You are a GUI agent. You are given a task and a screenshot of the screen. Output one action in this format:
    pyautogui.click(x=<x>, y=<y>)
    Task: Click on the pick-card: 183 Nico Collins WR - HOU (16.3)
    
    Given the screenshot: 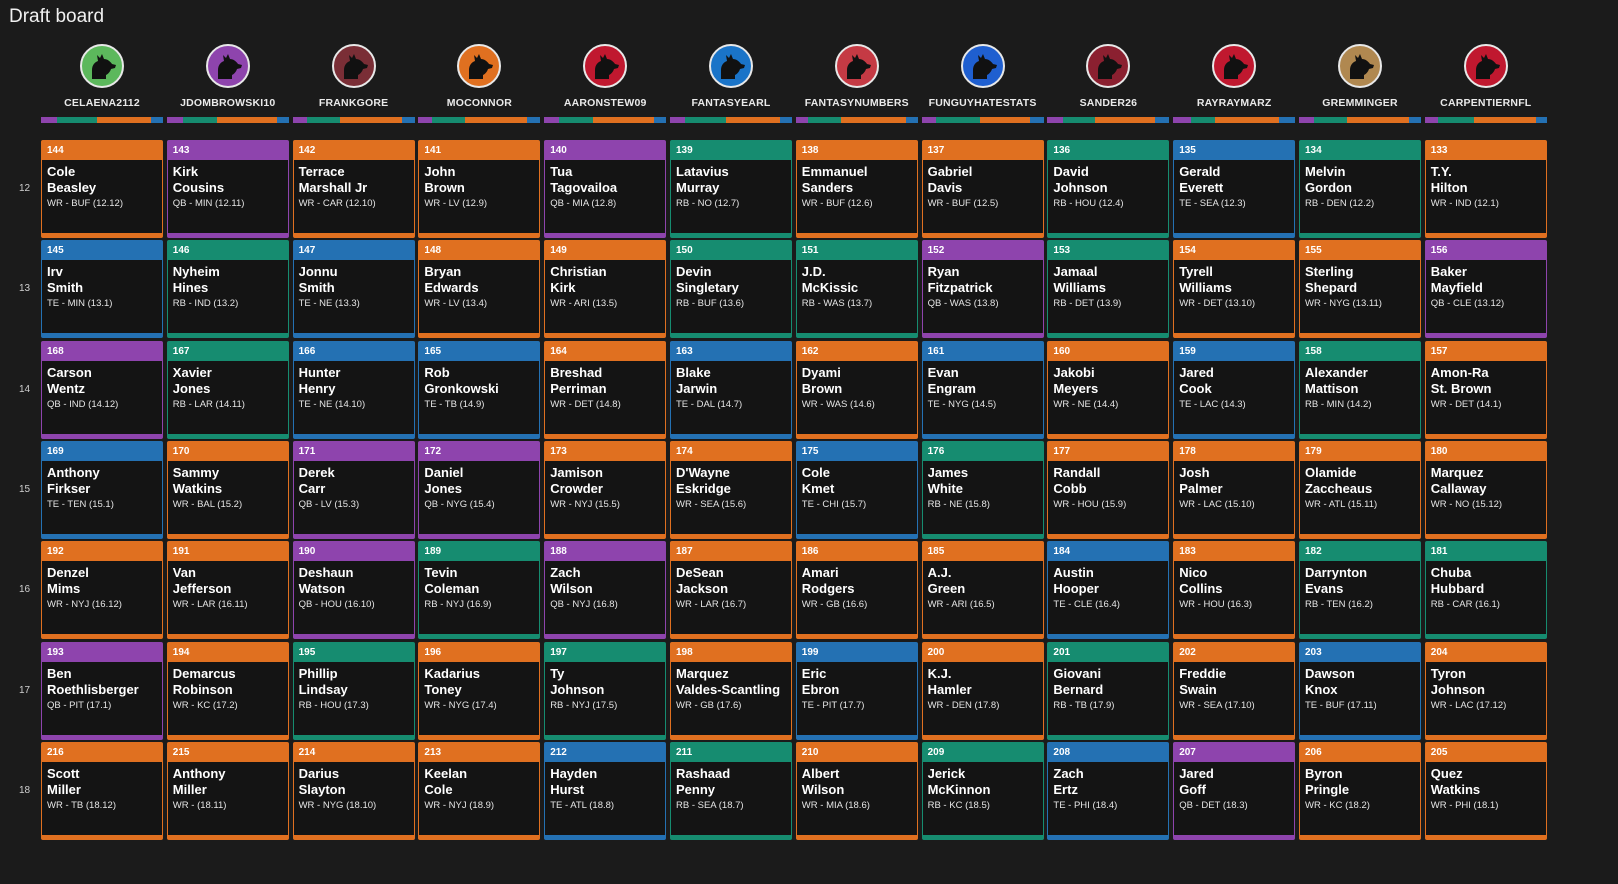 What is the action you would take?
    pyautogui.click(x=1234, y=590)
    